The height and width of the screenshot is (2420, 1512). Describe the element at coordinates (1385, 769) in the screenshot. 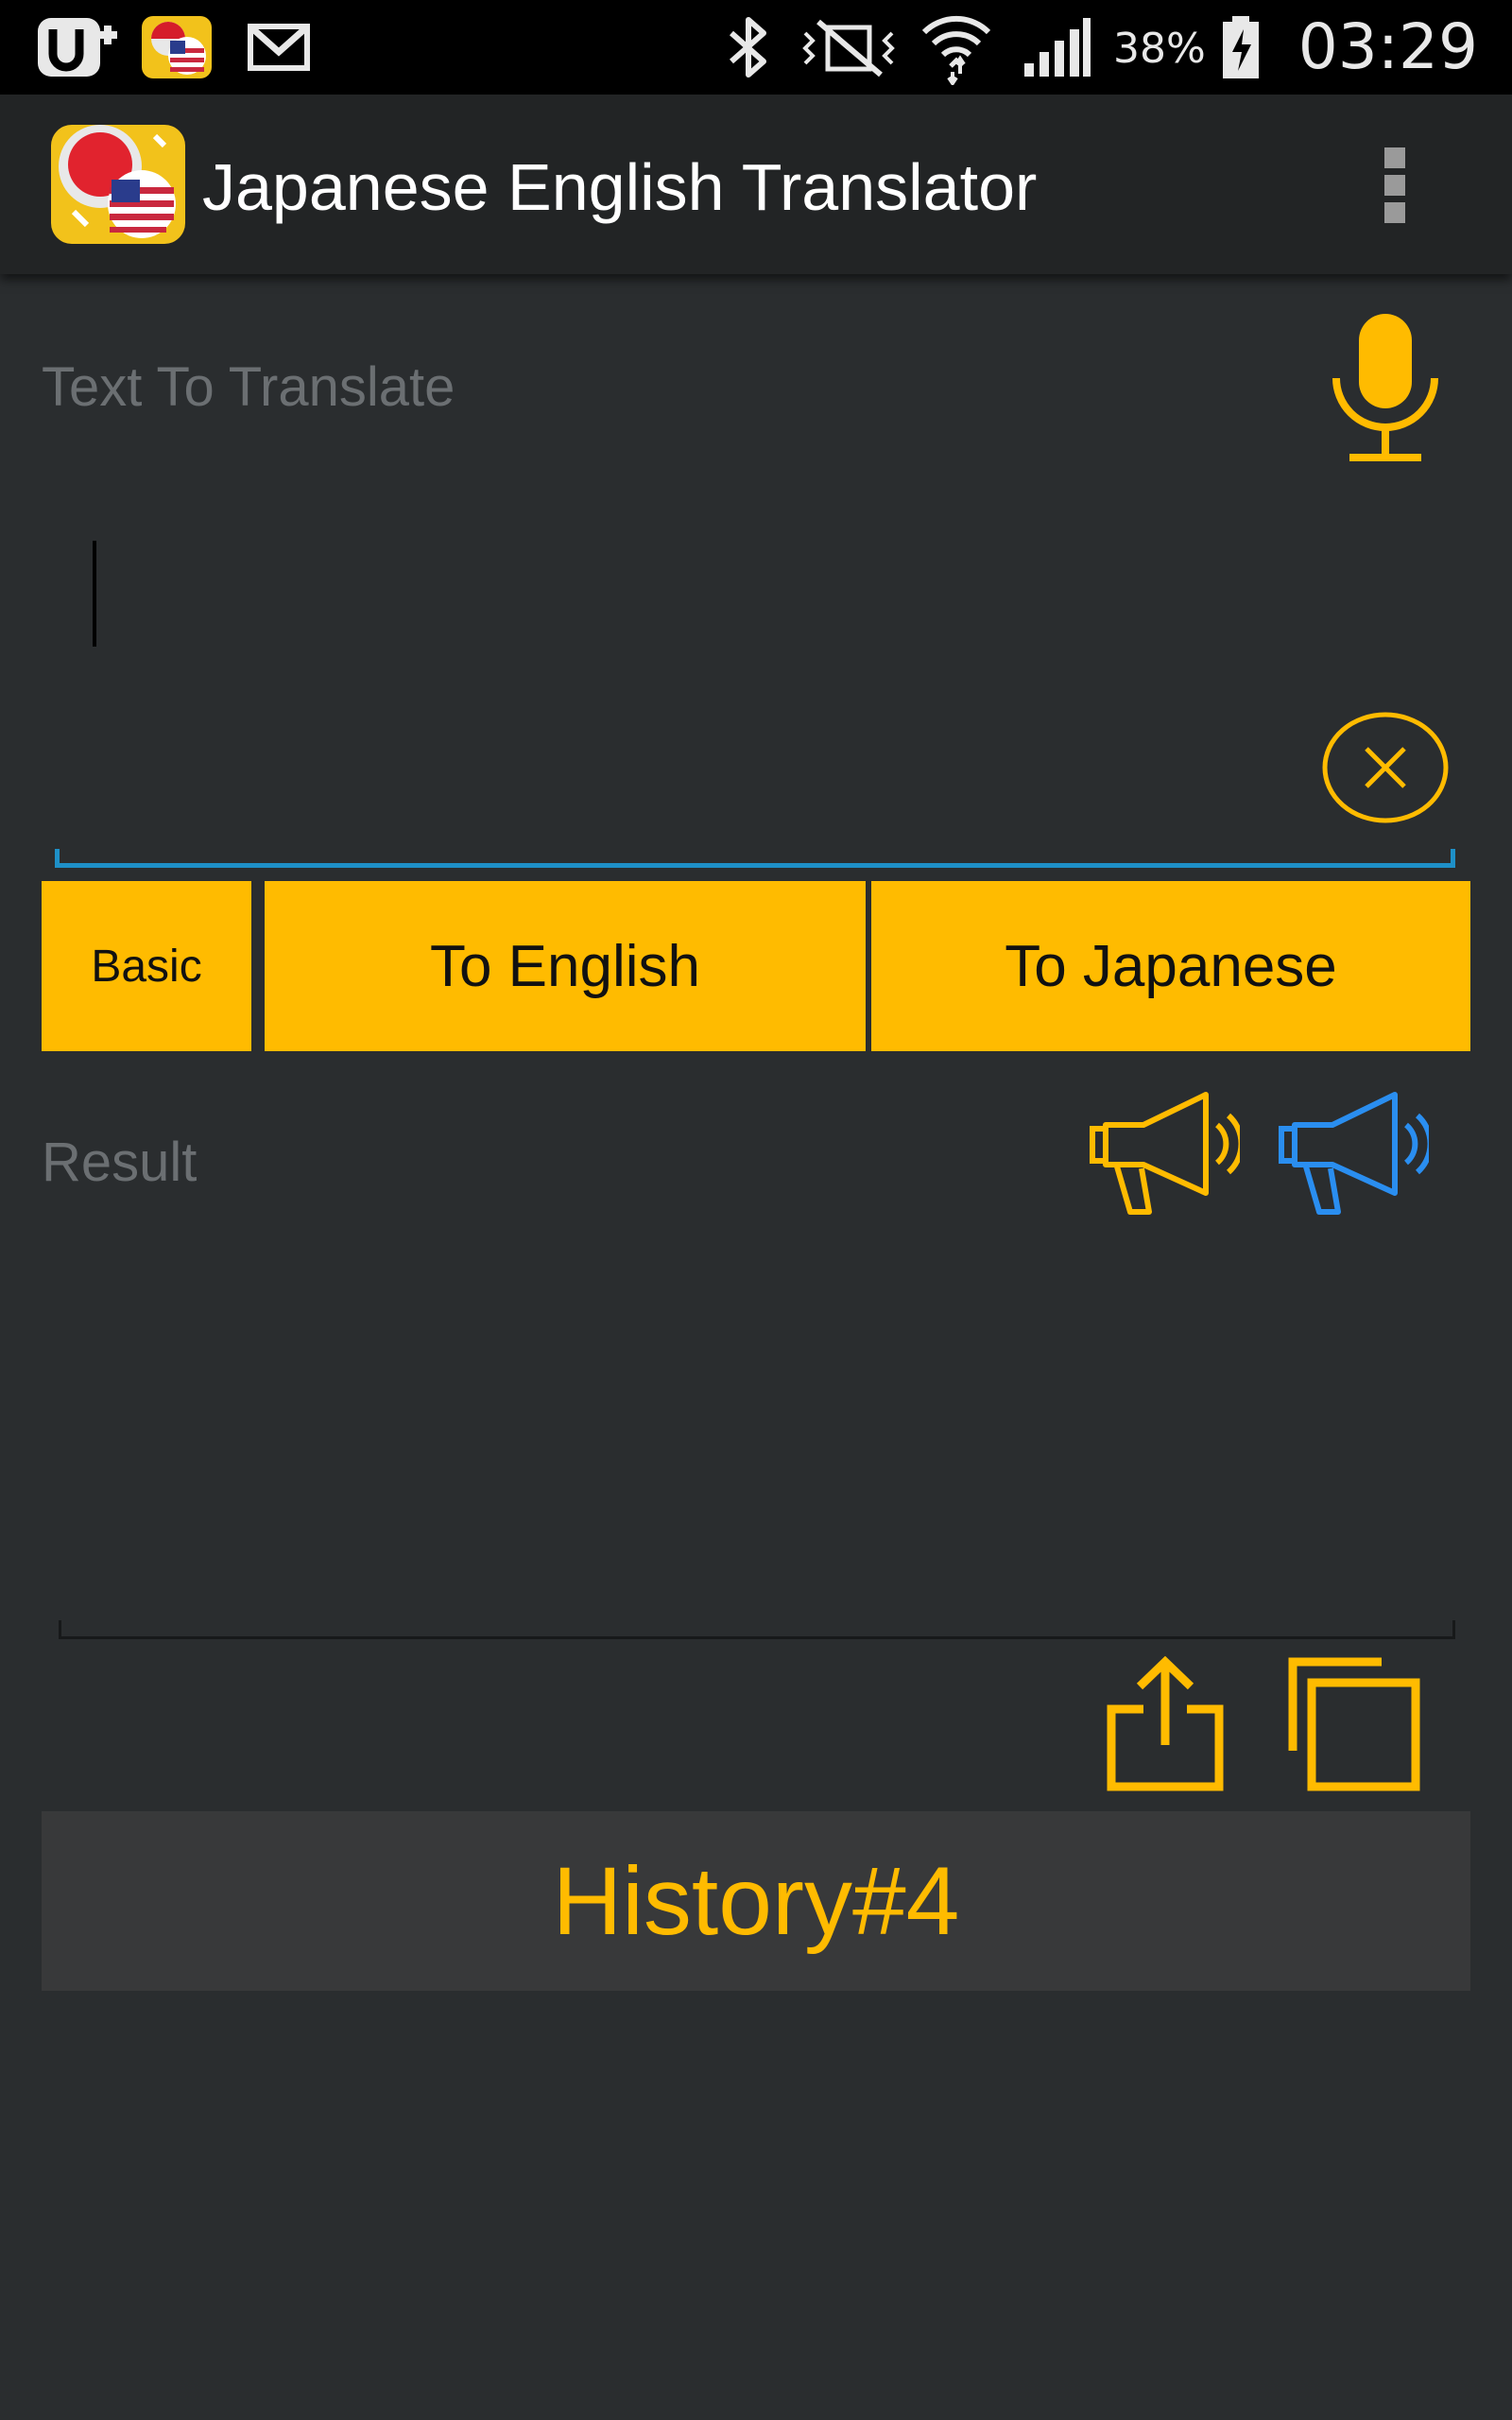

I see `clear-icon` at that location.